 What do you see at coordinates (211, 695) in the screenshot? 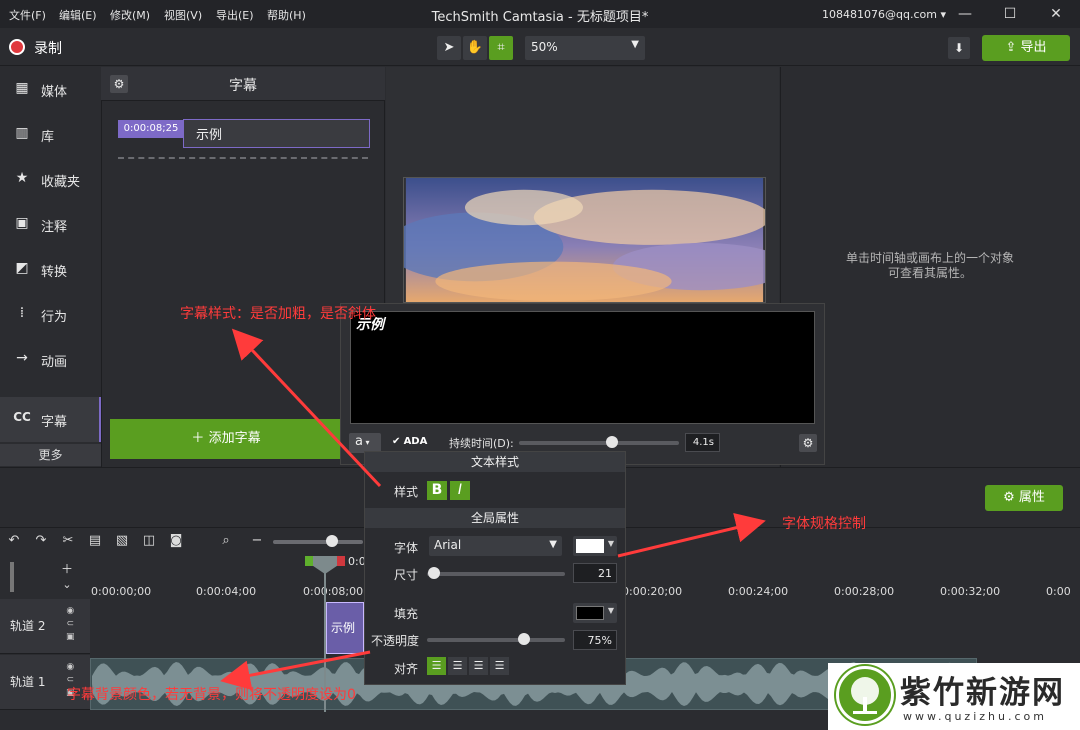
I see `annotation-background: 字幕背景颜色，若无背景，则将不透明度设为0` at bounding box center [211, 695].